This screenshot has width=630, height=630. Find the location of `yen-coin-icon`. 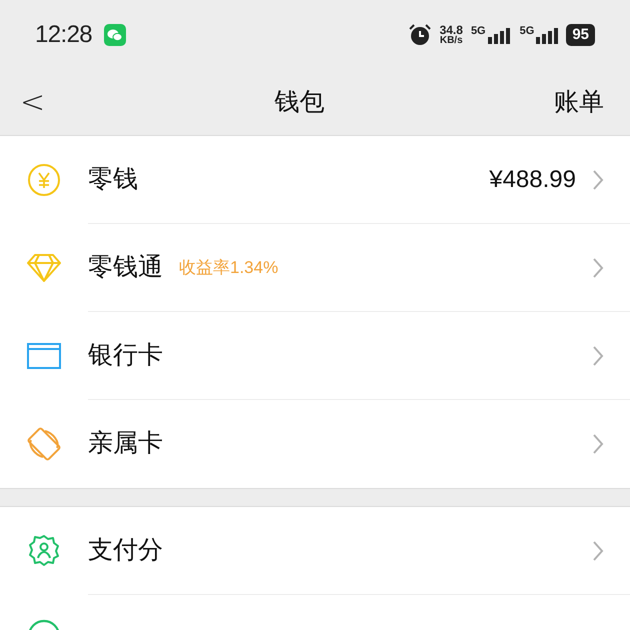

yen-coin-icon is located at coordinates (44, 180).